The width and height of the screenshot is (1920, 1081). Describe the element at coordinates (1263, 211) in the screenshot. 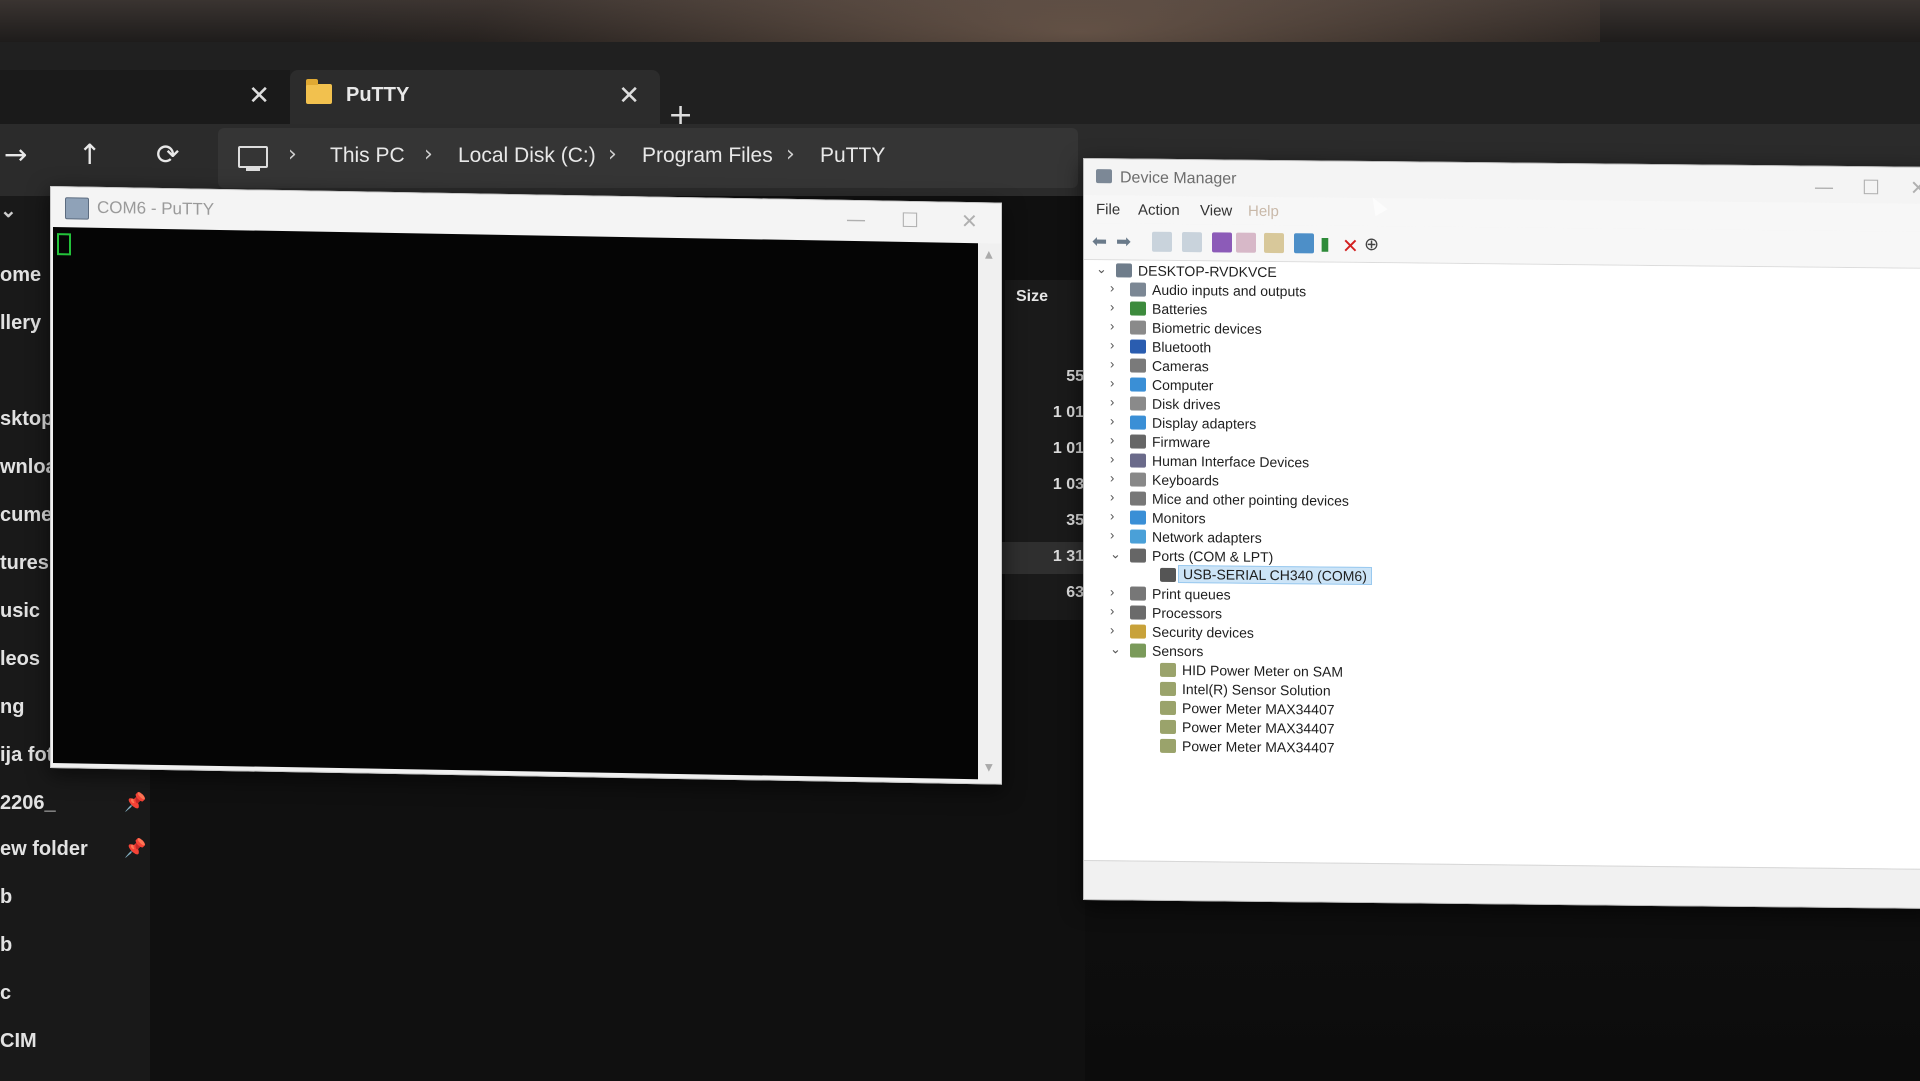

I see `menu-help: Help` at that location.